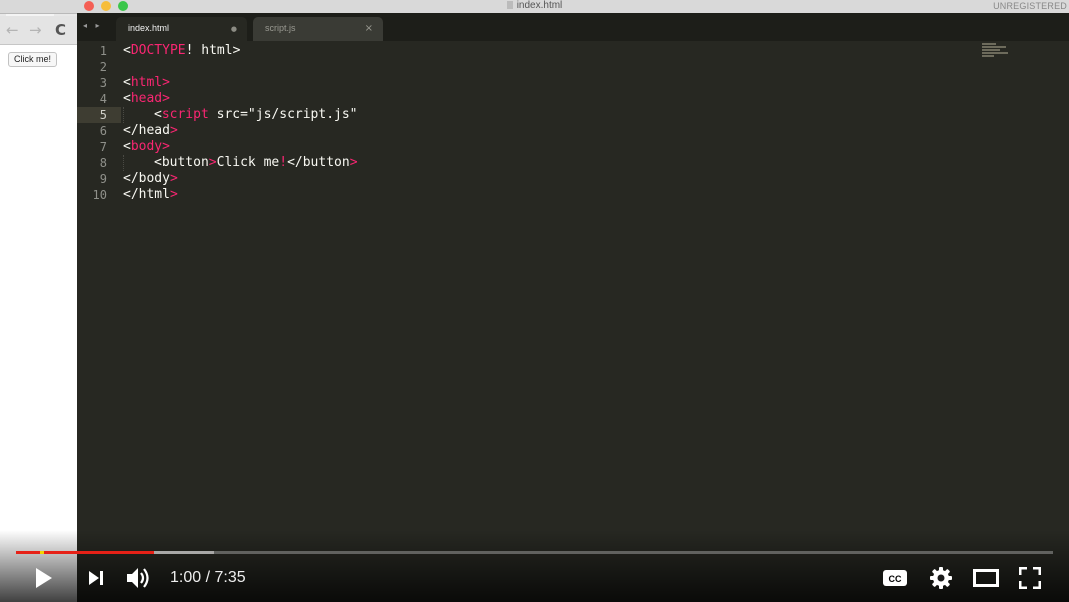 This screenshot has height=602, width=1069. What do you see at coordinates (103, 99) in the screenshot?
I see `line-number: 4` at bounding box center [103, 99].